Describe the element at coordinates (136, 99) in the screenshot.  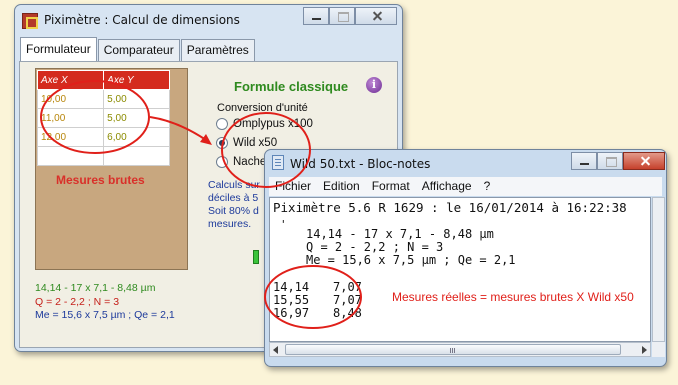
I see `cell-y-1: 5,00` at that location.